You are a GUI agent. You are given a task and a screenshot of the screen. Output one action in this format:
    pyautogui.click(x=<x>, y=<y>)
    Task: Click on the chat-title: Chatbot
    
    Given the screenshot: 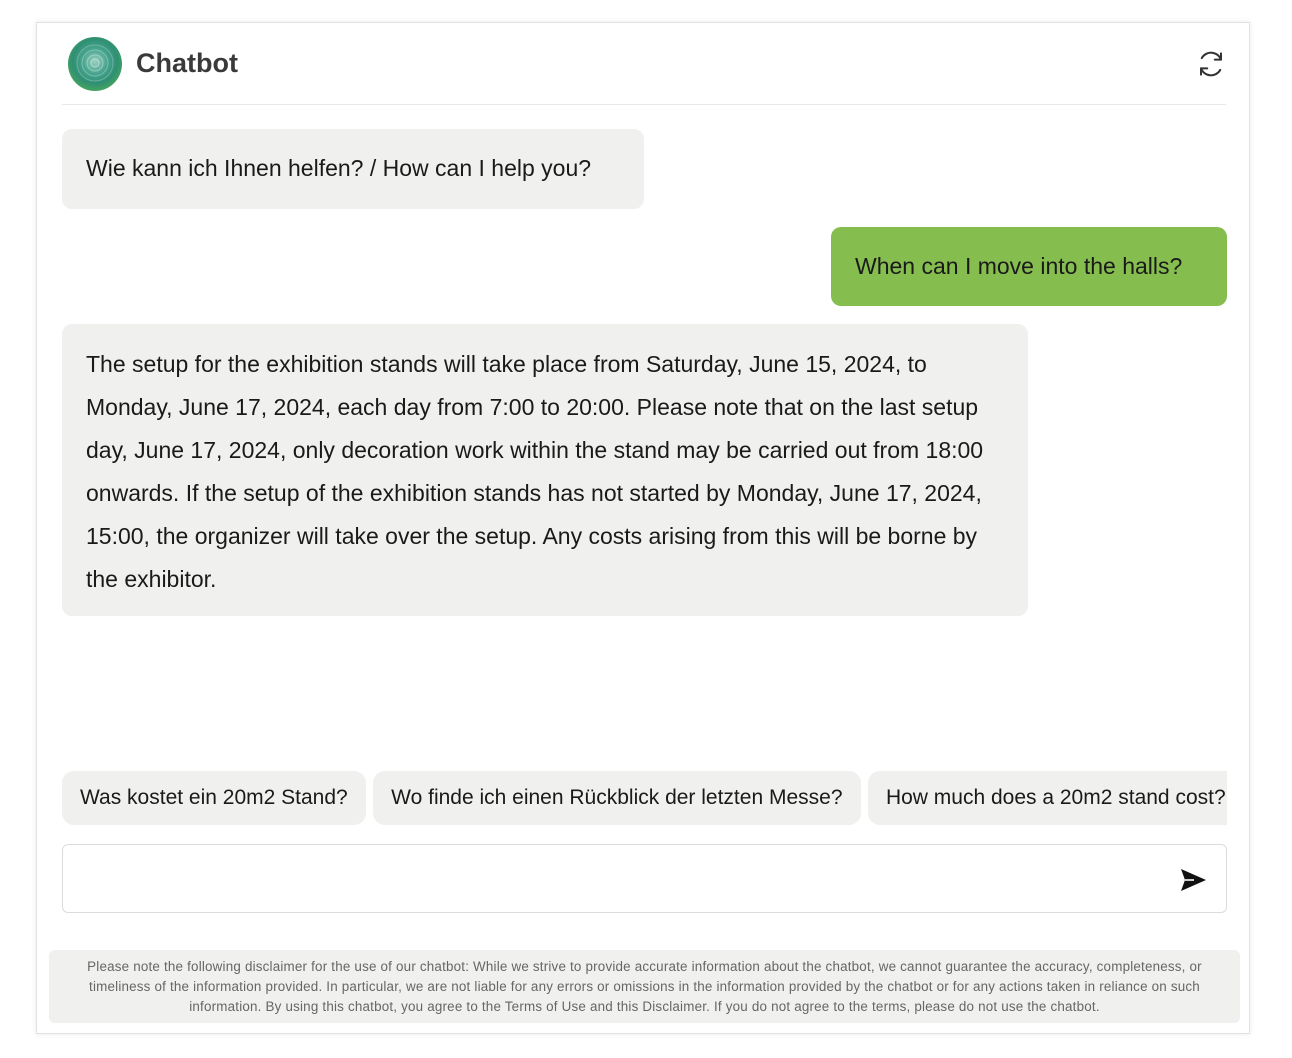 What is the action you would take?
    pyautogui.click(x=187, y=63)
    